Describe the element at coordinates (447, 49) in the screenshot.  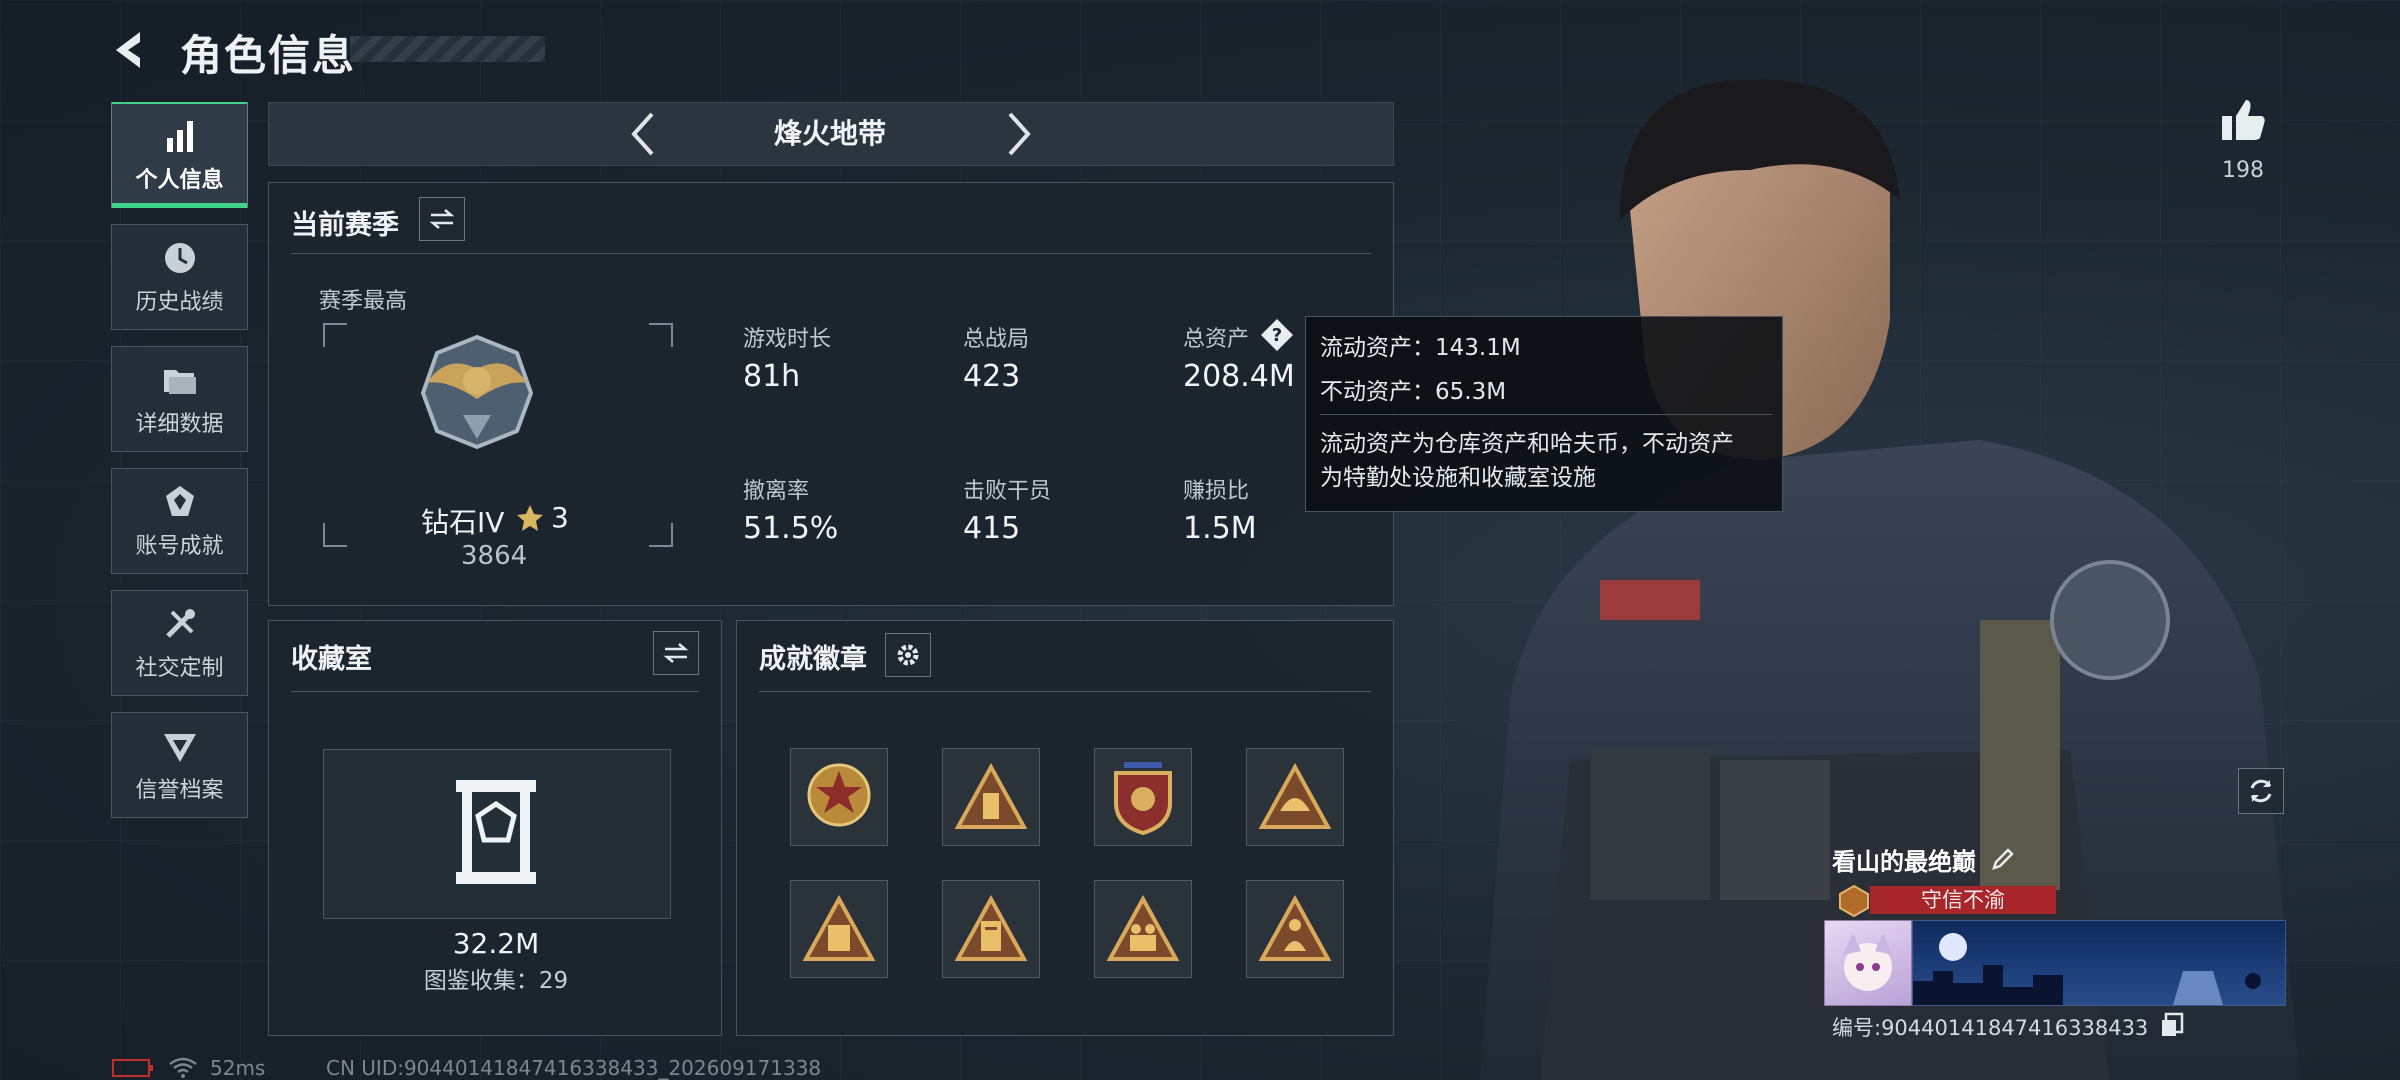
I see `title-decoration` at that location.